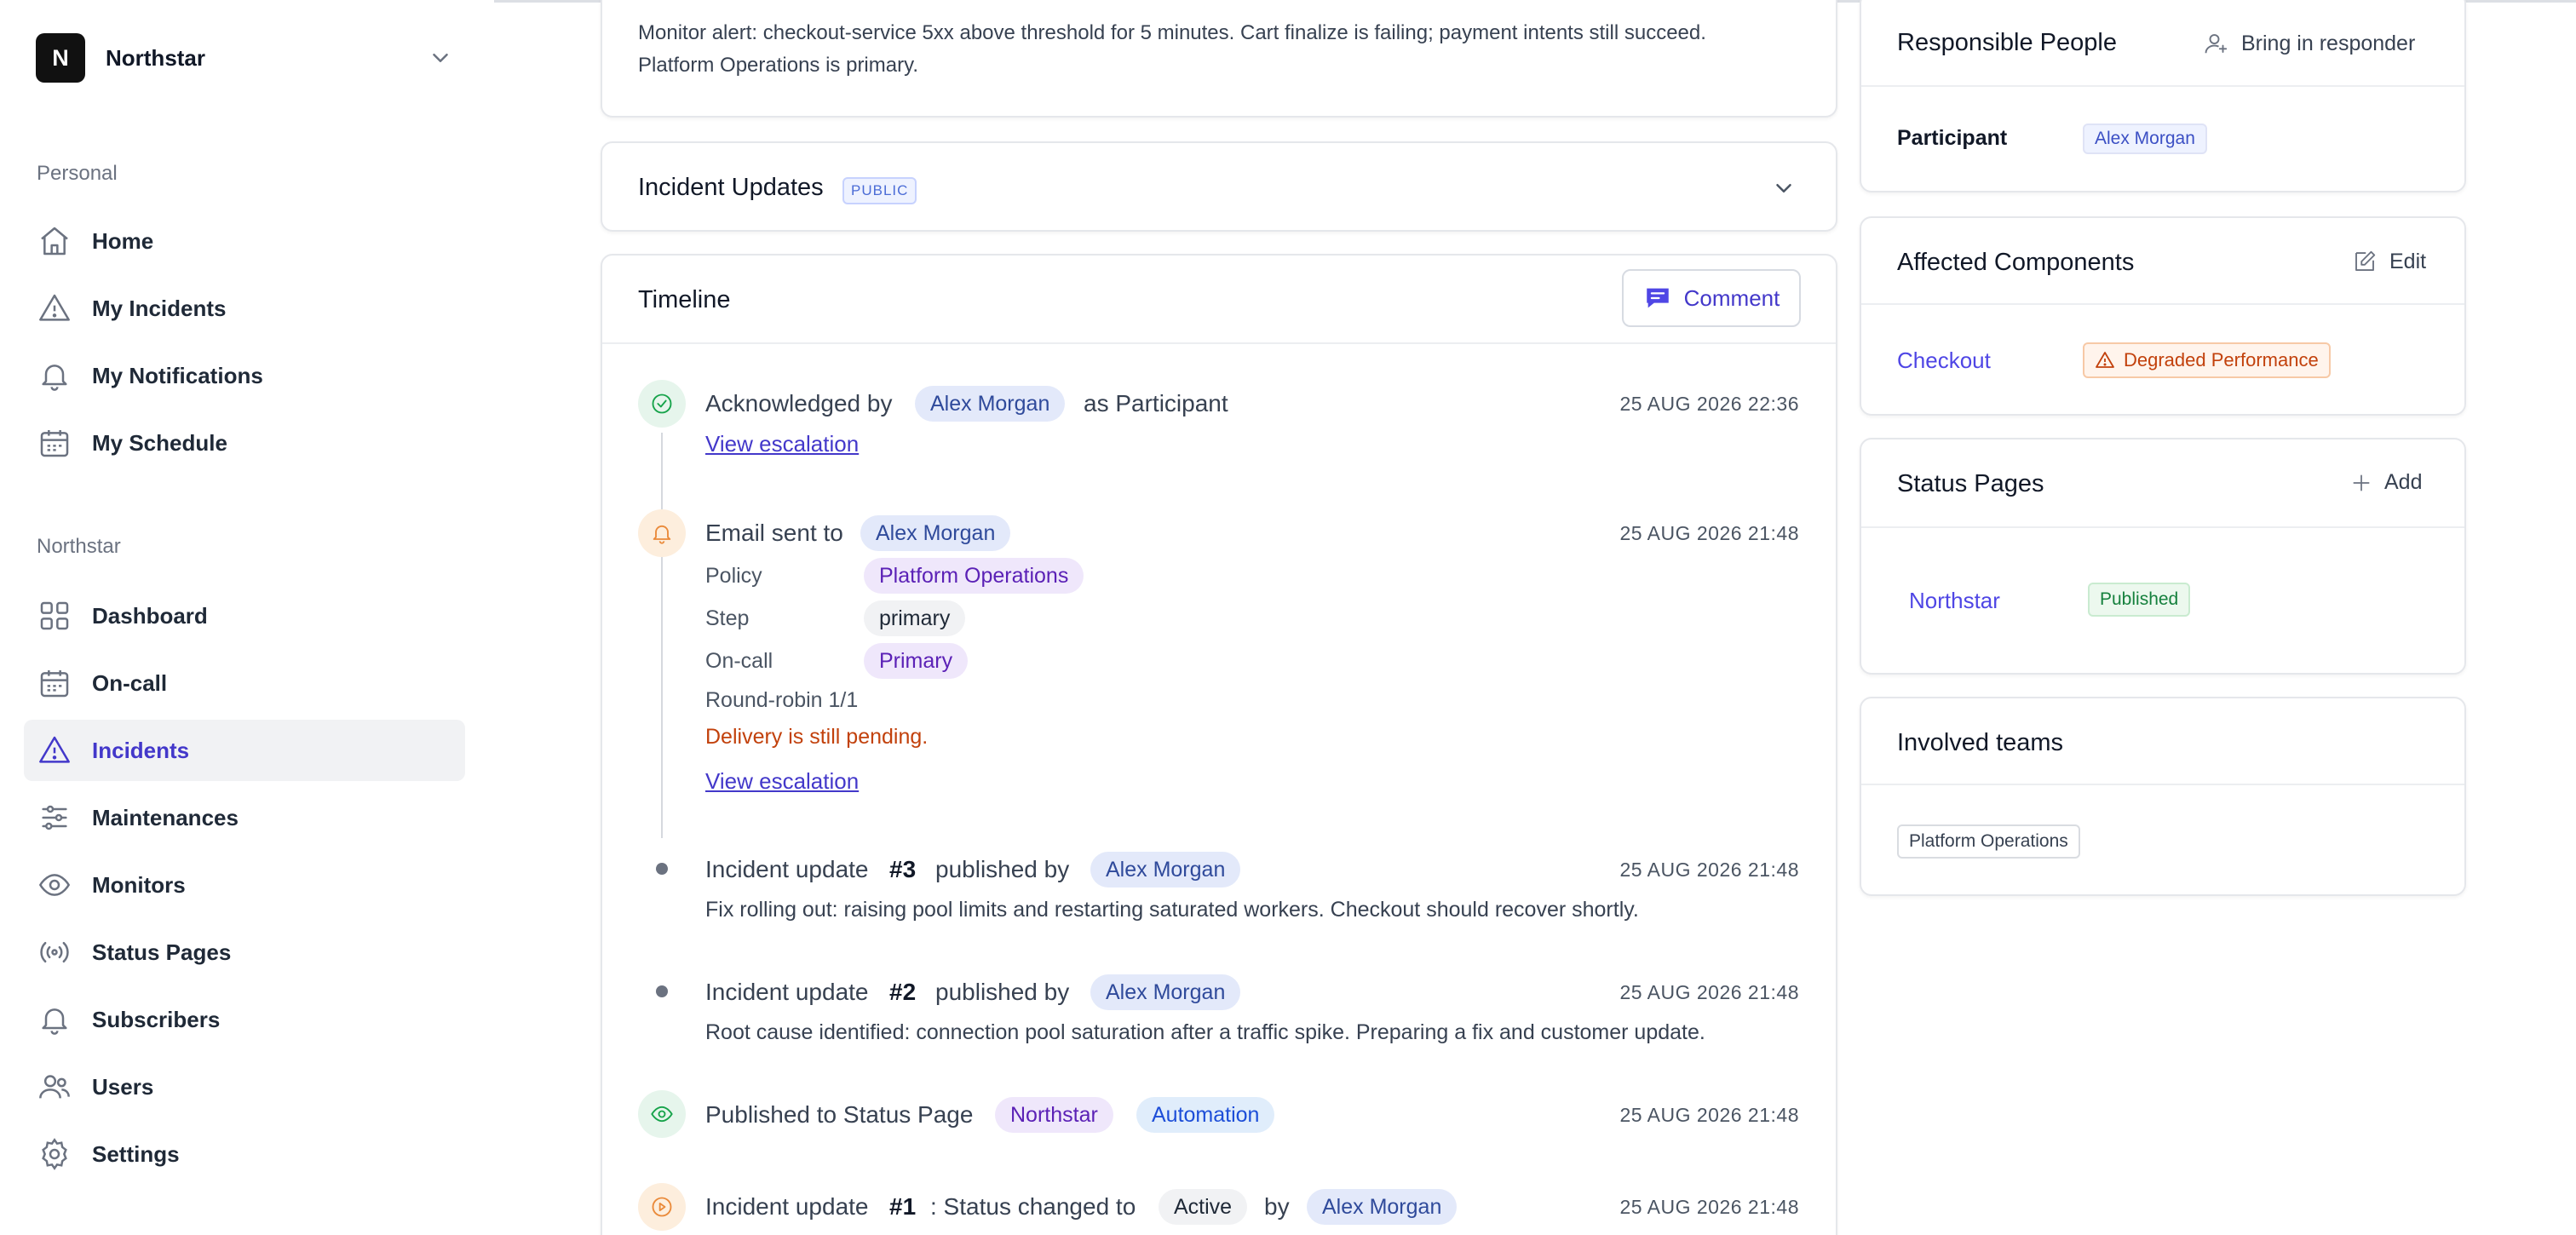 This screenshot has height=1235, width=2576. I want to click on bring-in-responder-button: Bring in responder, so click(2309, 43).